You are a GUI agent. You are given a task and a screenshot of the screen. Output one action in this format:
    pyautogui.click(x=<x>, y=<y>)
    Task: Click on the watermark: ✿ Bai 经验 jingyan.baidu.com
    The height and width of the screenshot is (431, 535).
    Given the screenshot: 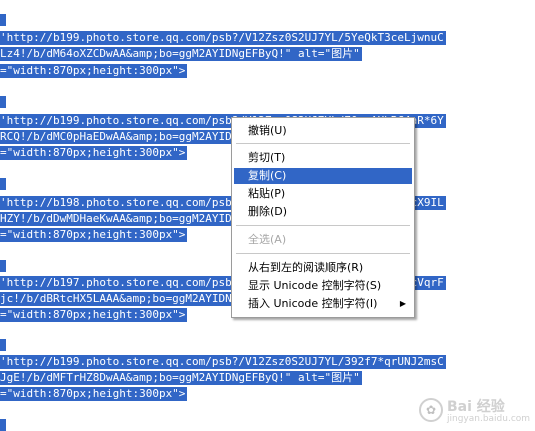 What is the action you would take?
    pyautogui.click(x=475, y=411)
    